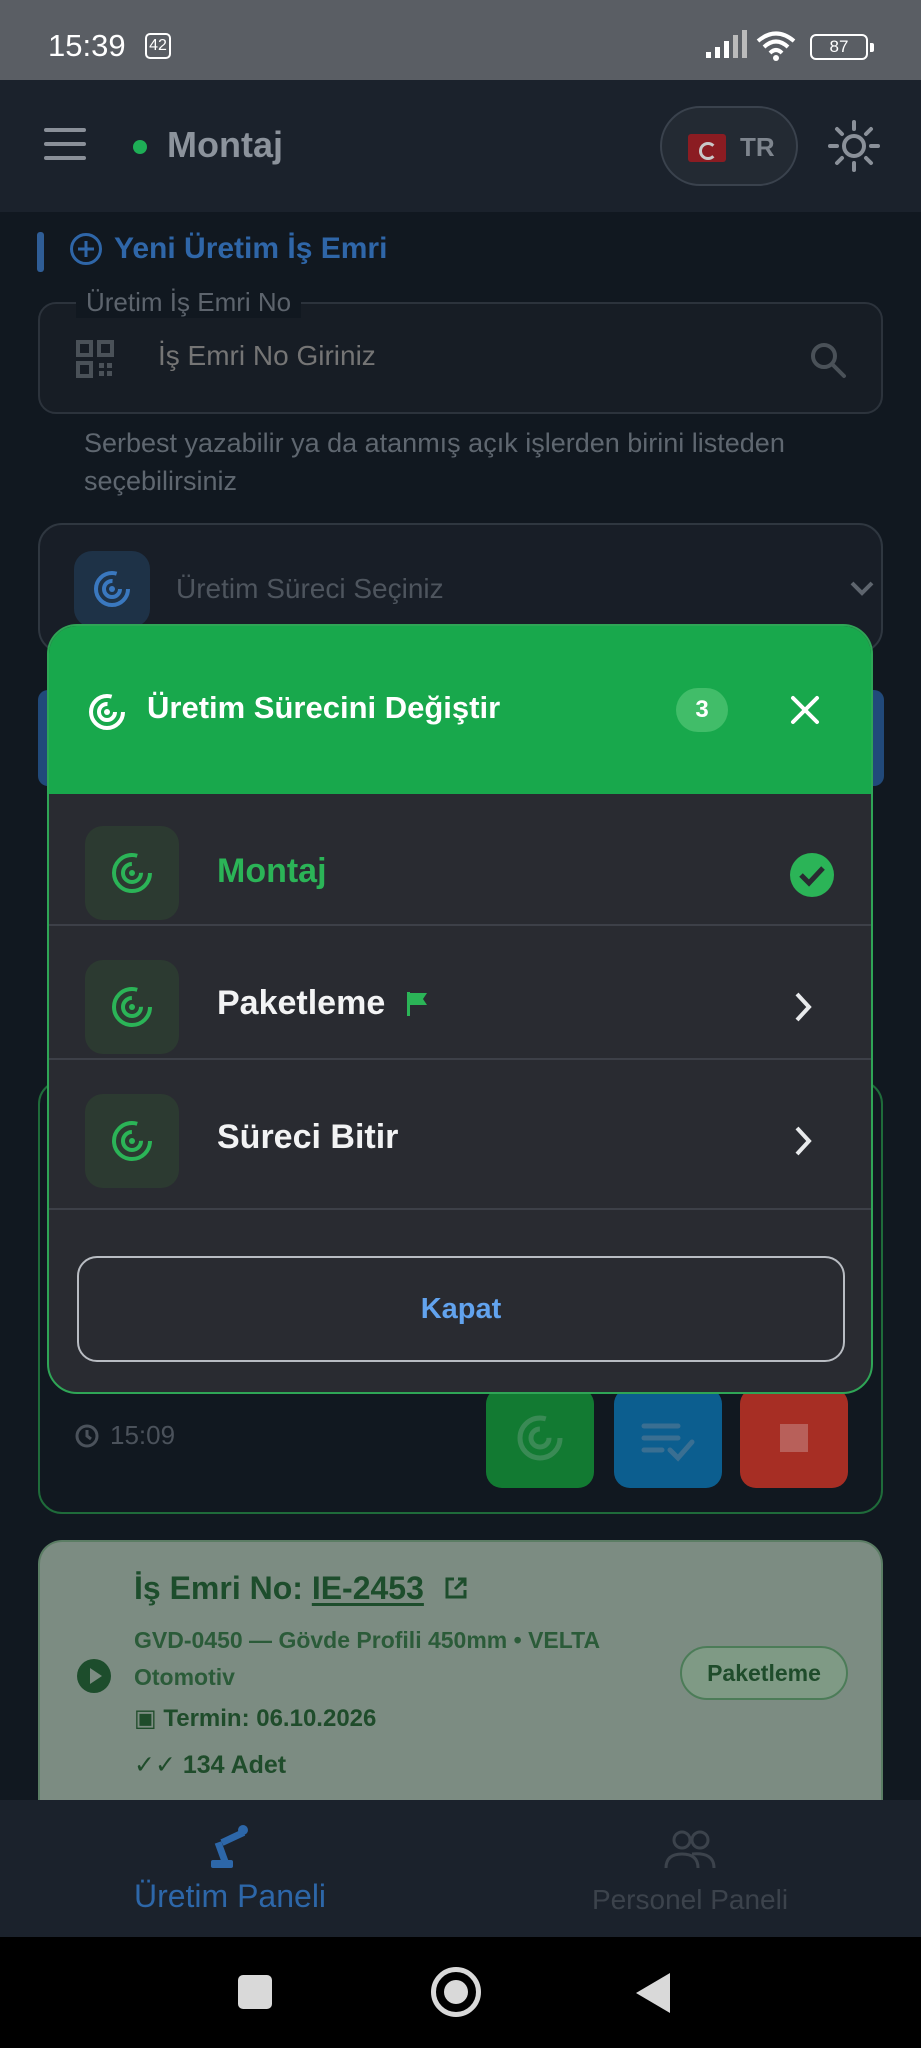 The height and width of the screenshot is (2048, 921). I want to click on language-button: TR, so click(729, 146).